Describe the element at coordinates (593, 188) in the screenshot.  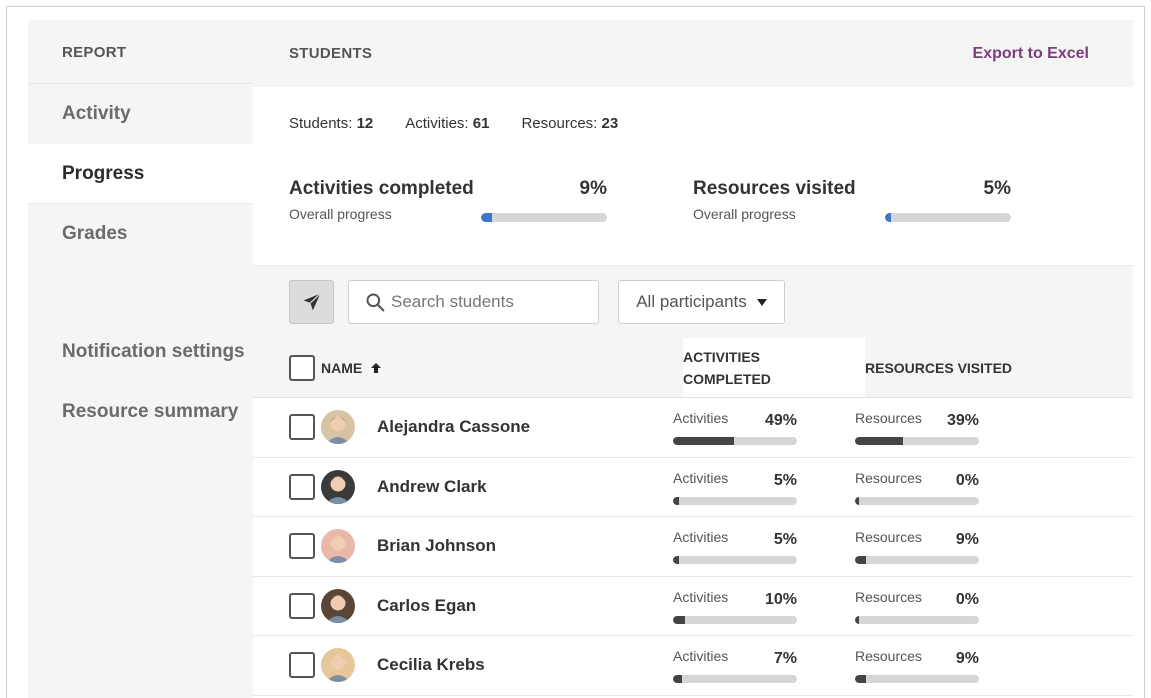
I see `activities-completed-percent: 9%` at that location.